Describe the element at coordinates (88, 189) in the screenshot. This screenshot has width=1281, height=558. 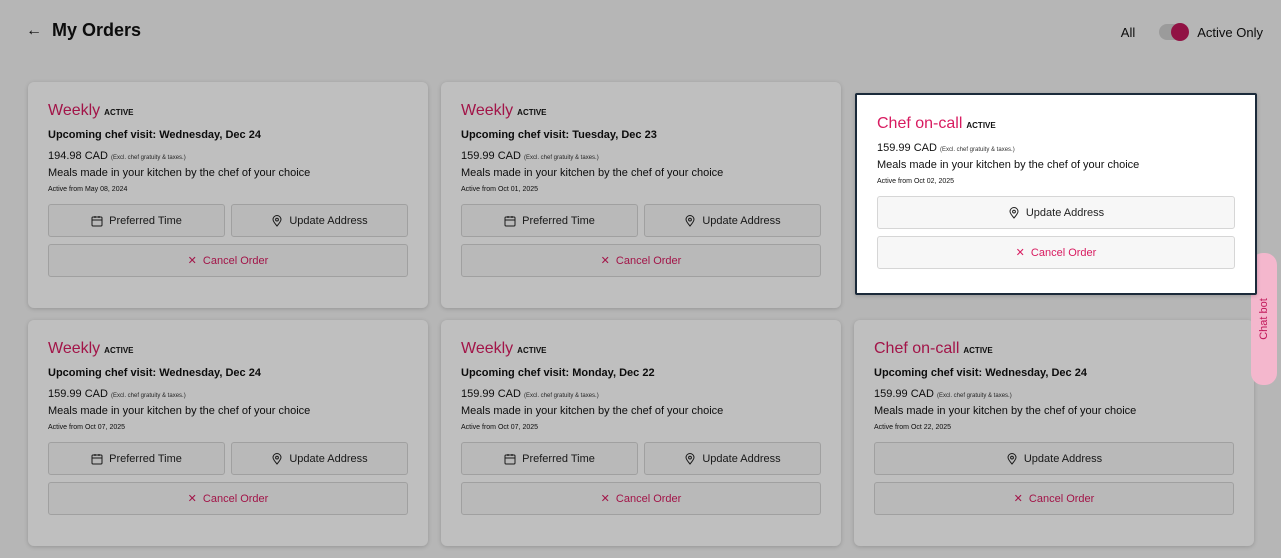
I see `active-since: Active from May 08, 2024` at that location.